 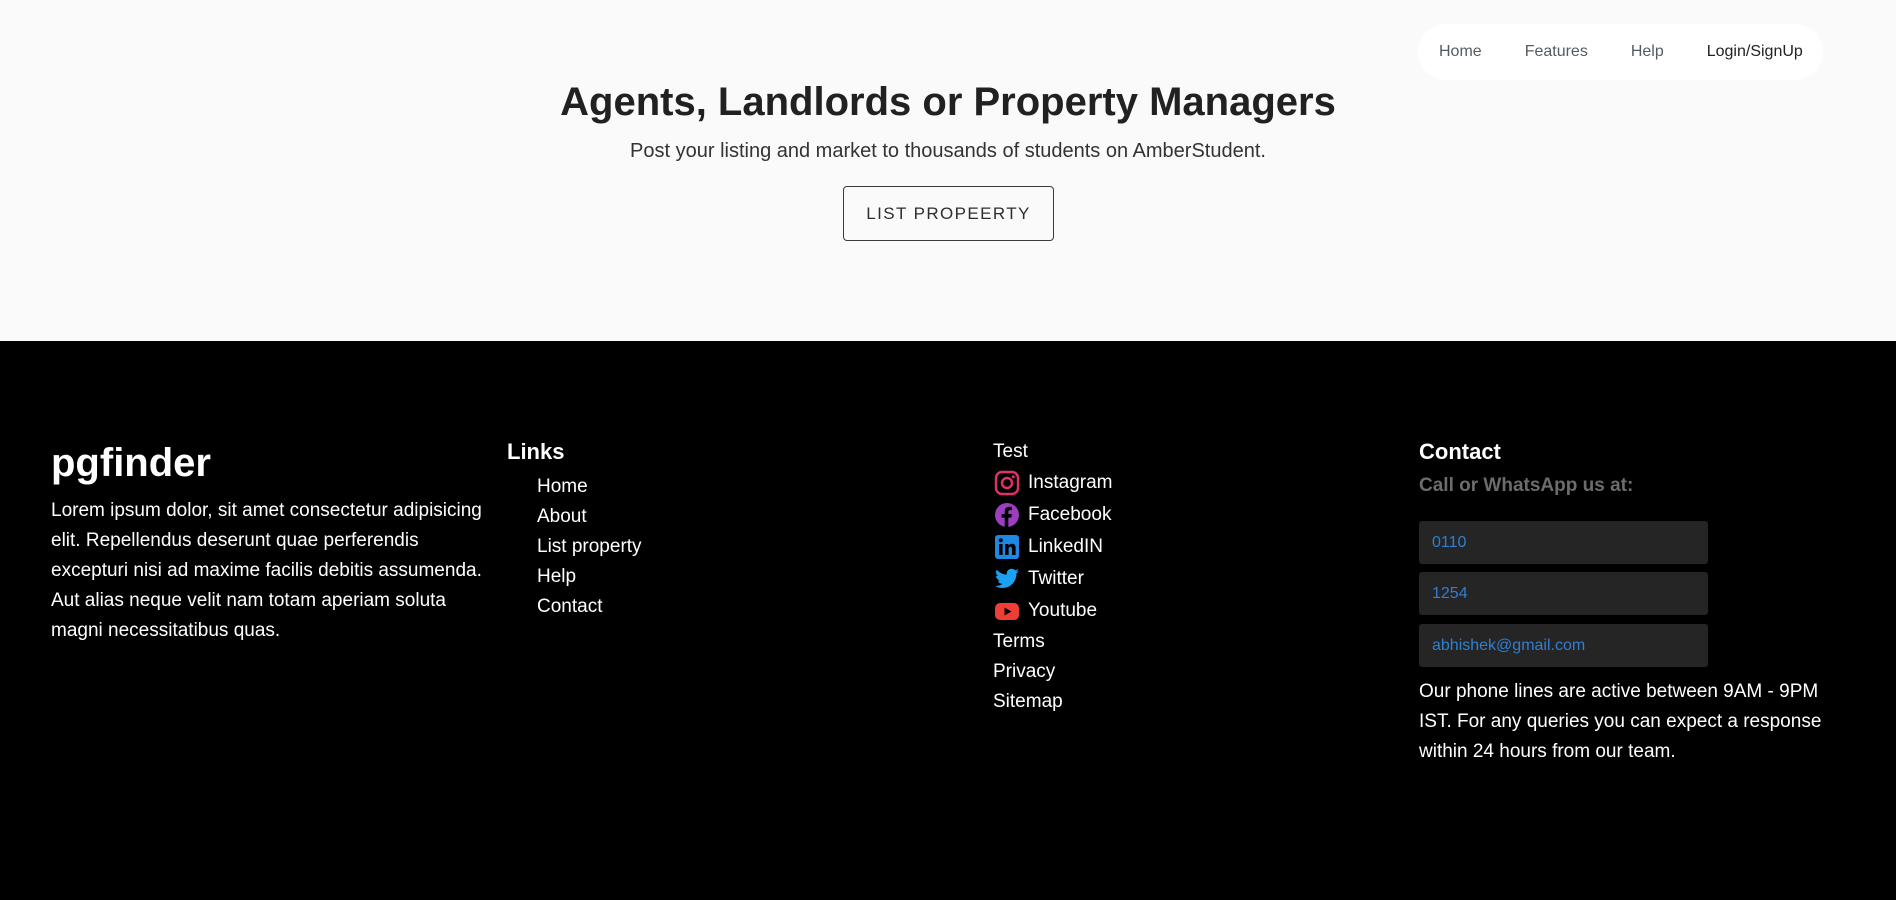 What do you see at coordinates (1065, 546) in the screenshot?
I see `social-label-linkedin: LinkedIN` at bounding box center [1065, 546].